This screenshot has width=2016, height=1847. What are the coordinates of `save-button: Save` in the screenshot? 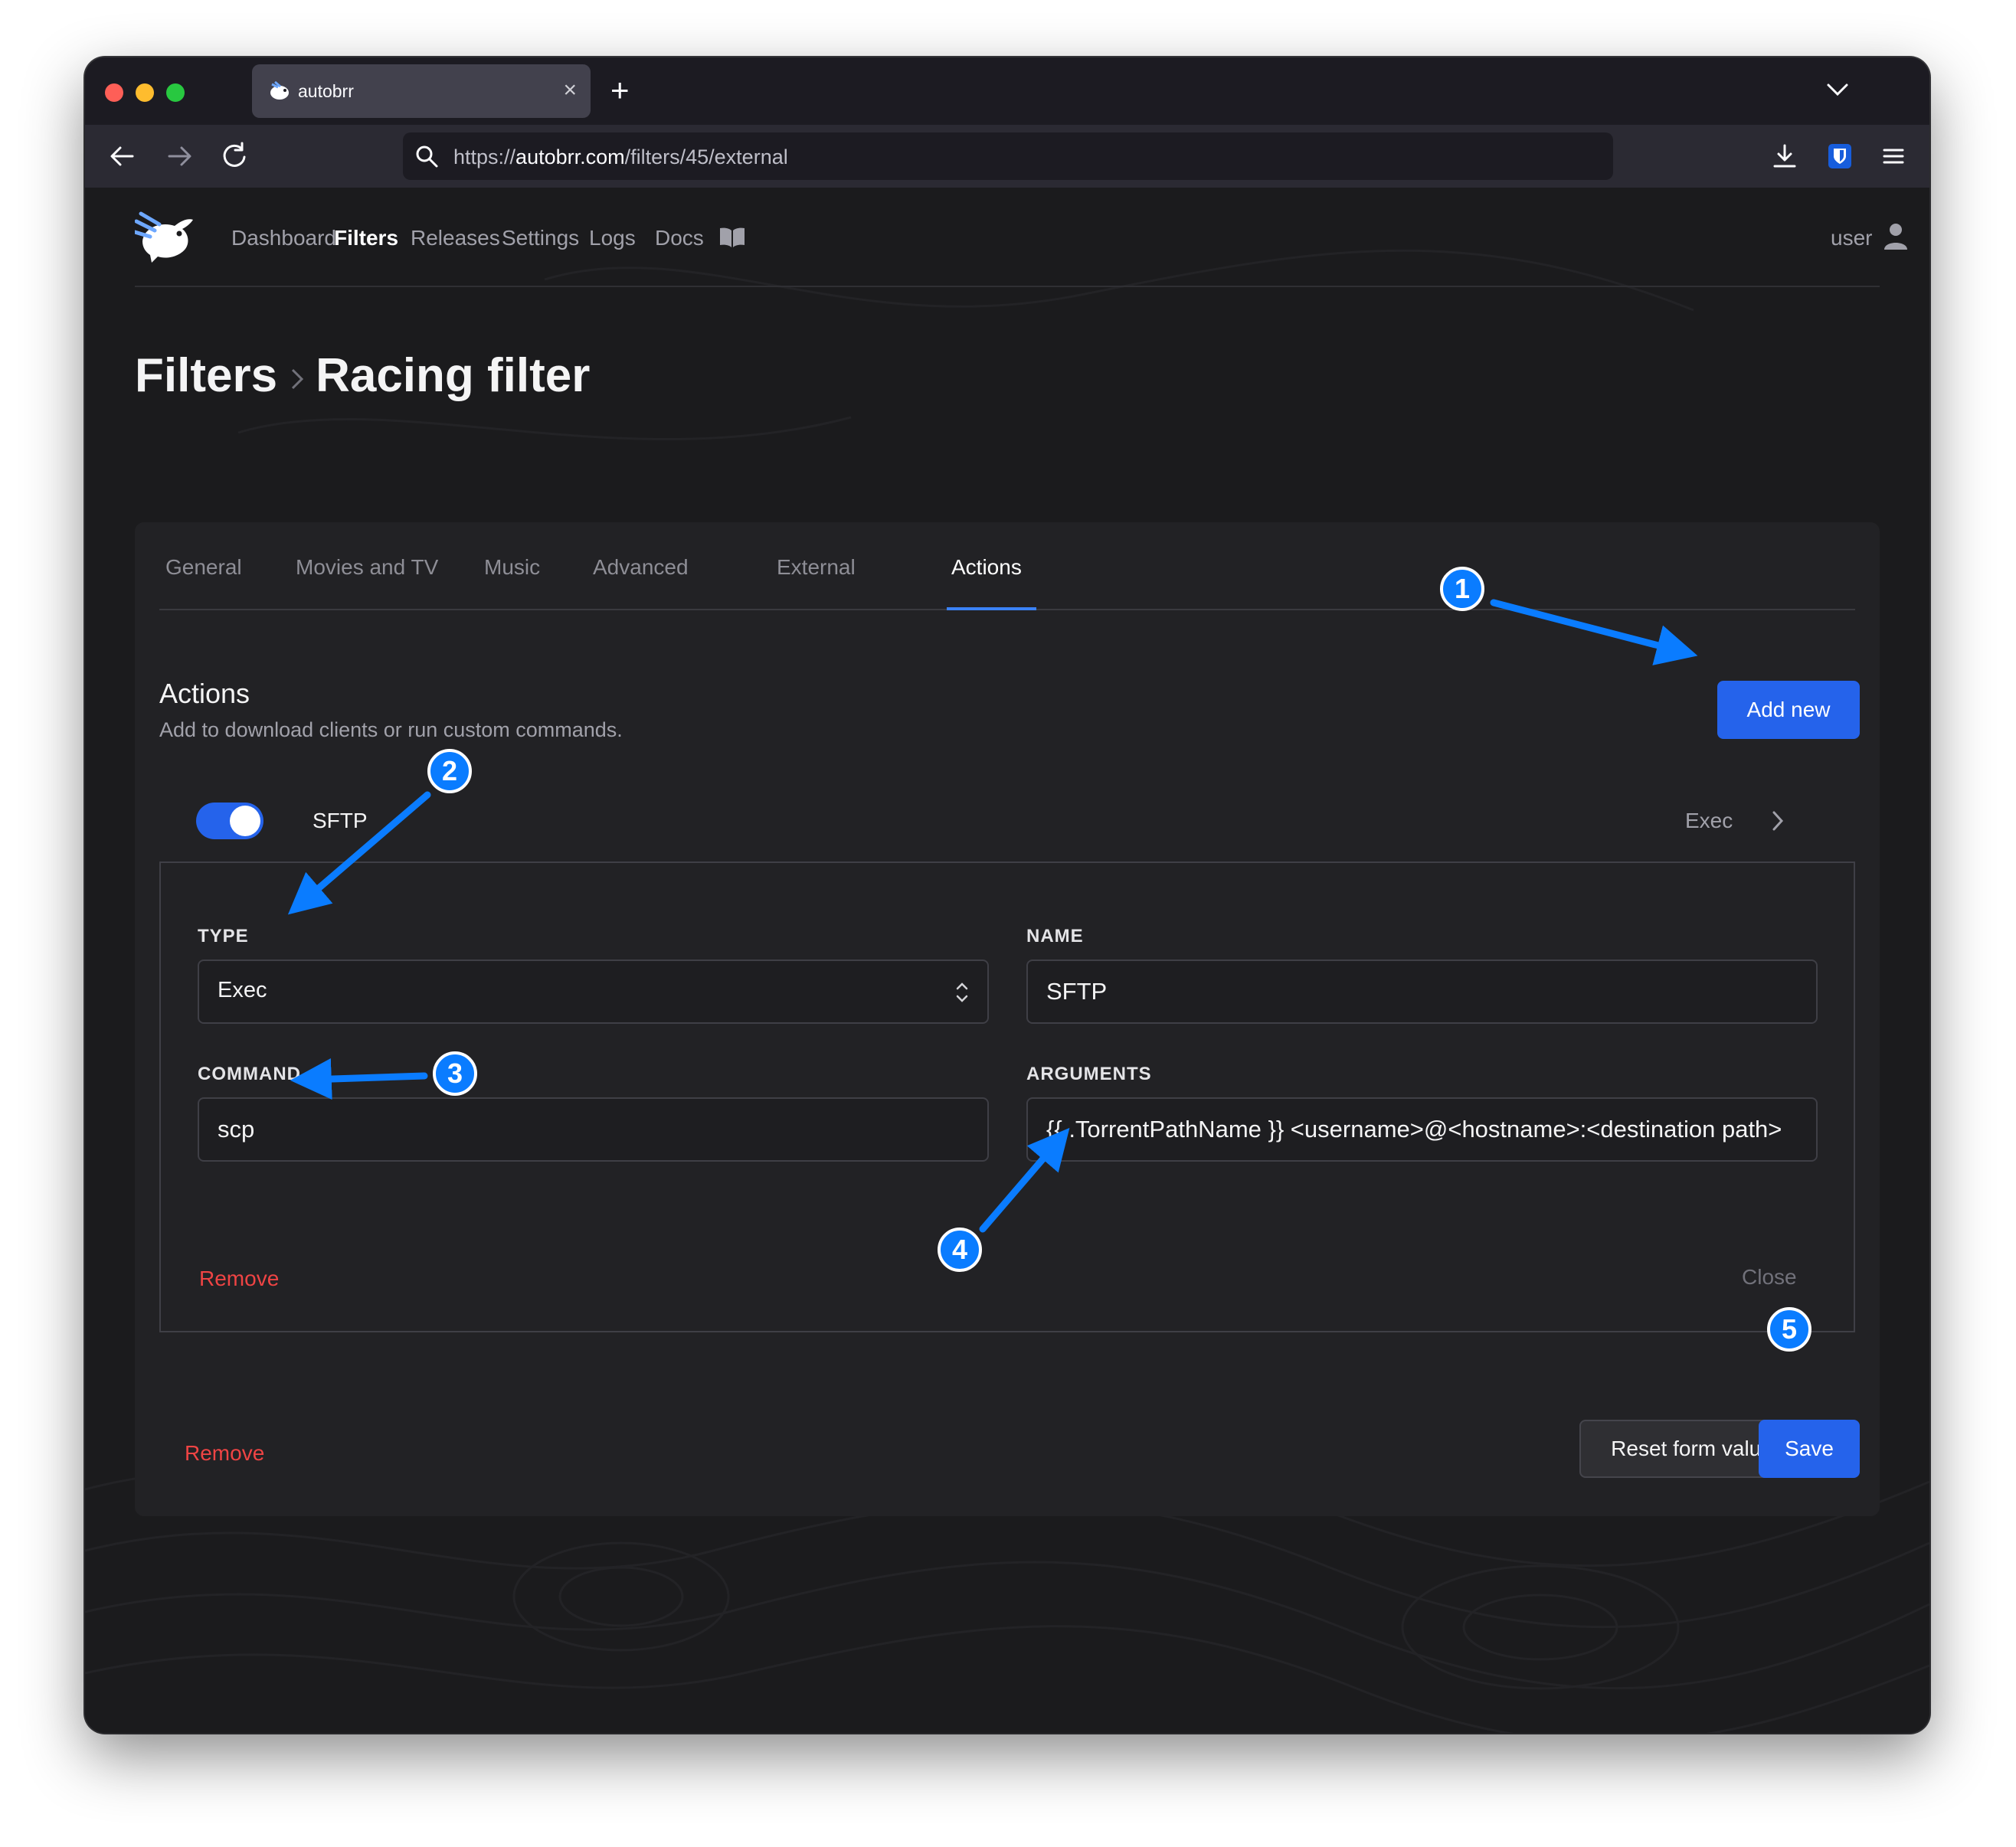 It's located at (1809, 1449).